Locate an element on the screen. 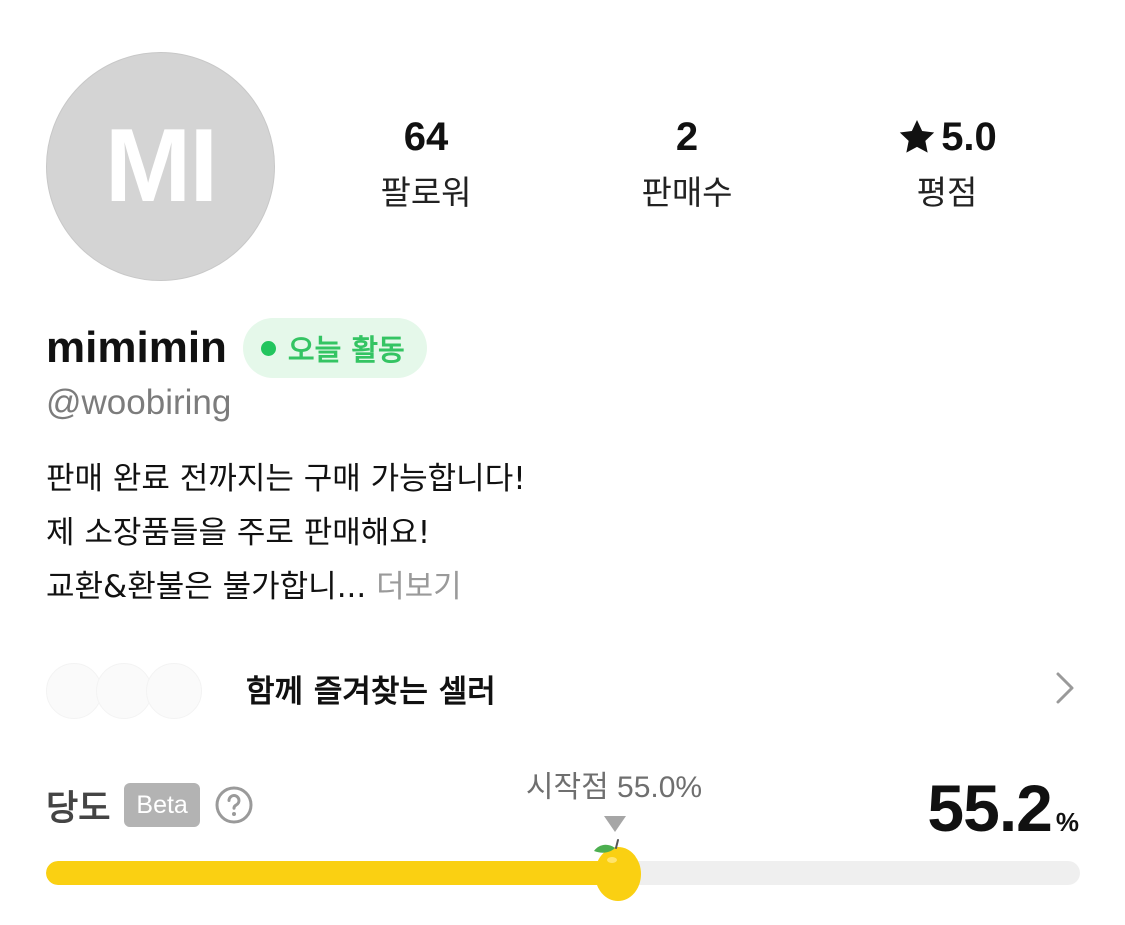  name-row: mimimin 오늘 활동 is located at coordinates (236, 348).